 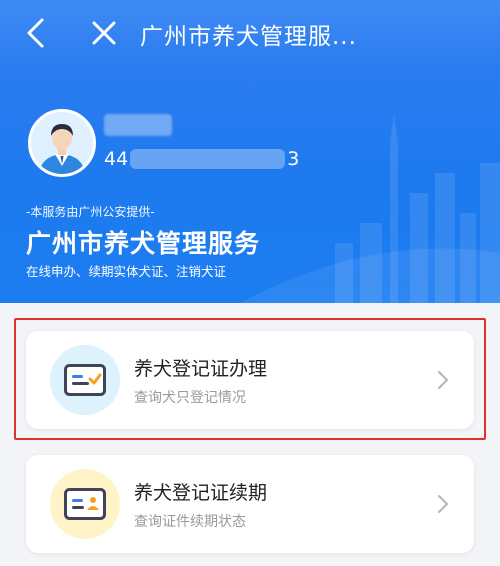 I want to click on user-id-number: 44 3, so click(x=201, y=159).